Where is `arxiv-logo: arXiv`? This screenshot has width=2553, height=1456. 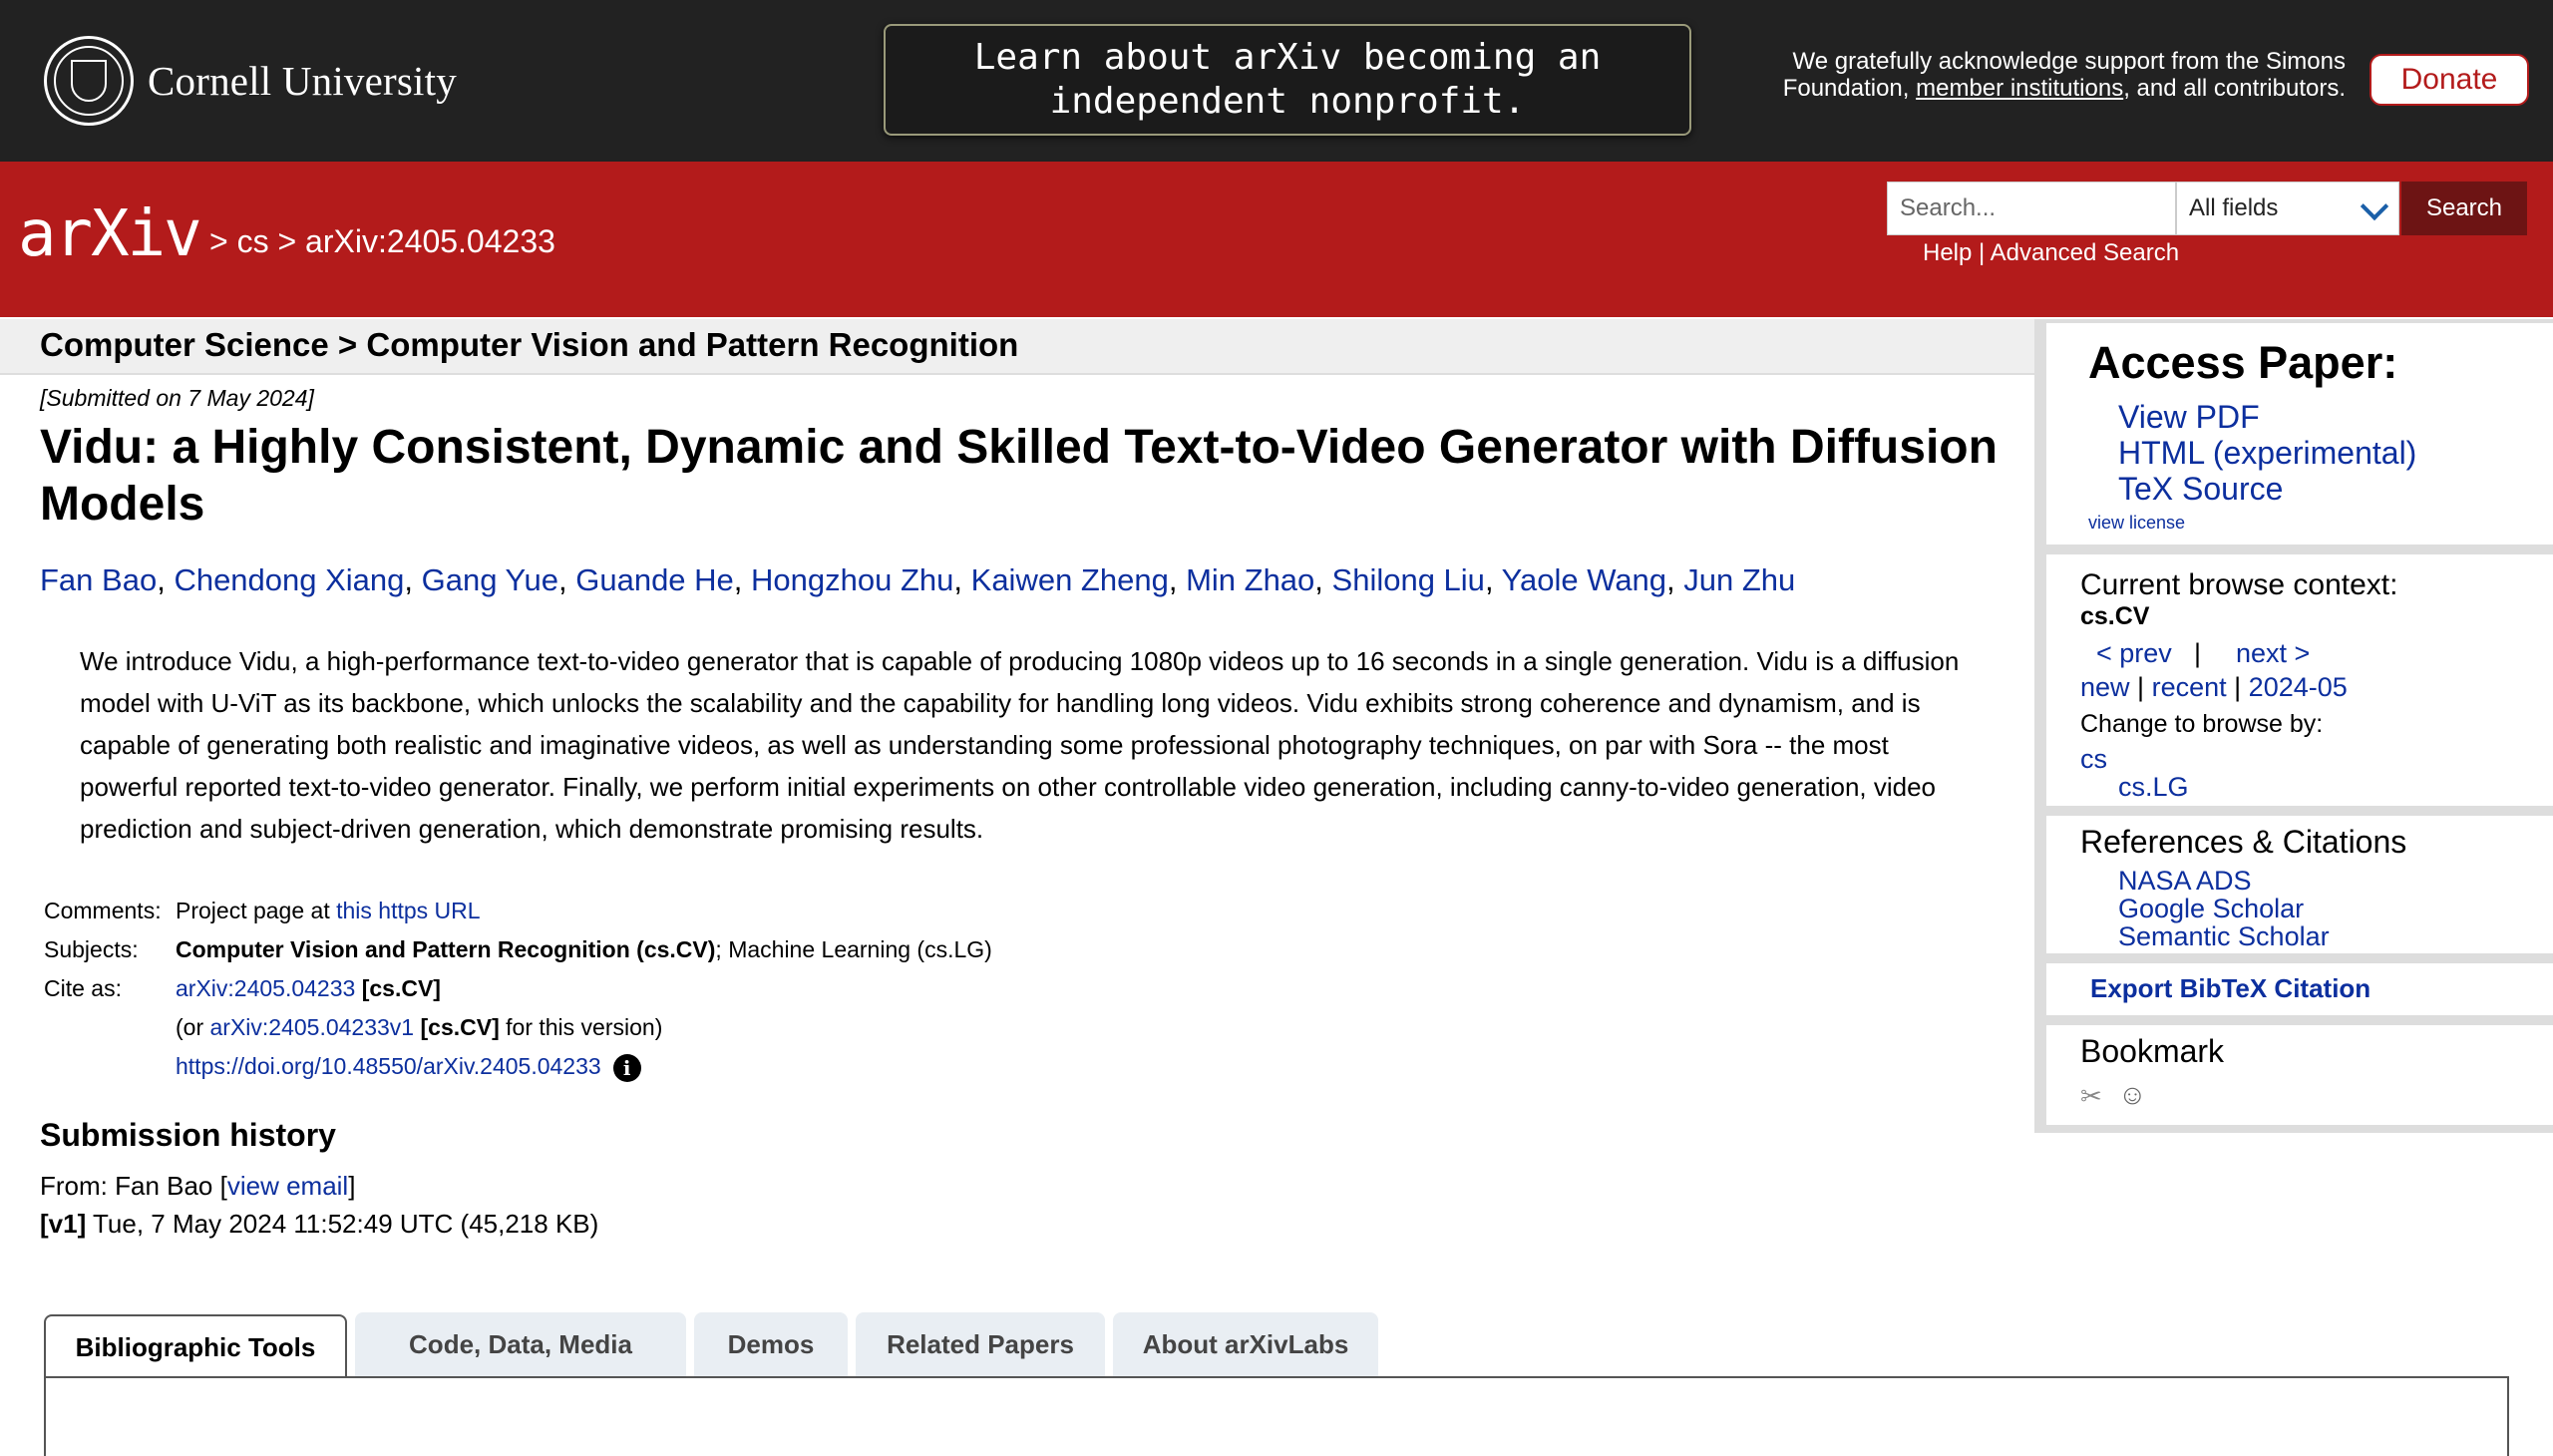
arxiv-logo: arXiv is located at coordinates (110, 234).